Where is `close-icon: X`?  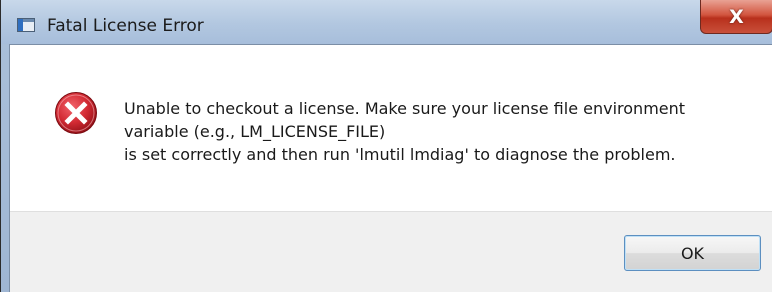
close-icon: X is located at coordinates (736, 16).